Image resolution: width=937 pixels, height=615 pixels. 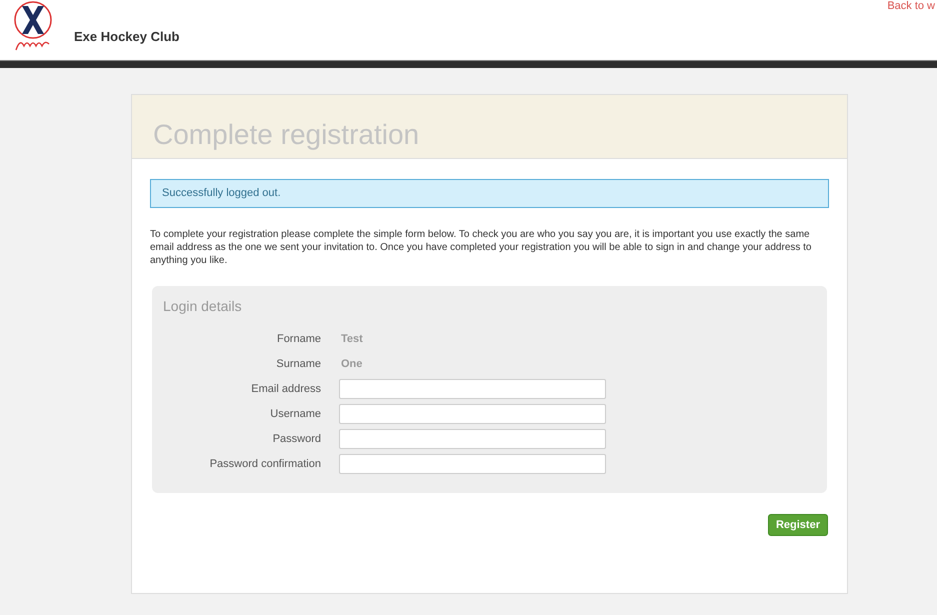 What do you see at coordinates (489, 306) in the screenshot?
I see `panel-legend: Login details` at bounding box center [489, 306].